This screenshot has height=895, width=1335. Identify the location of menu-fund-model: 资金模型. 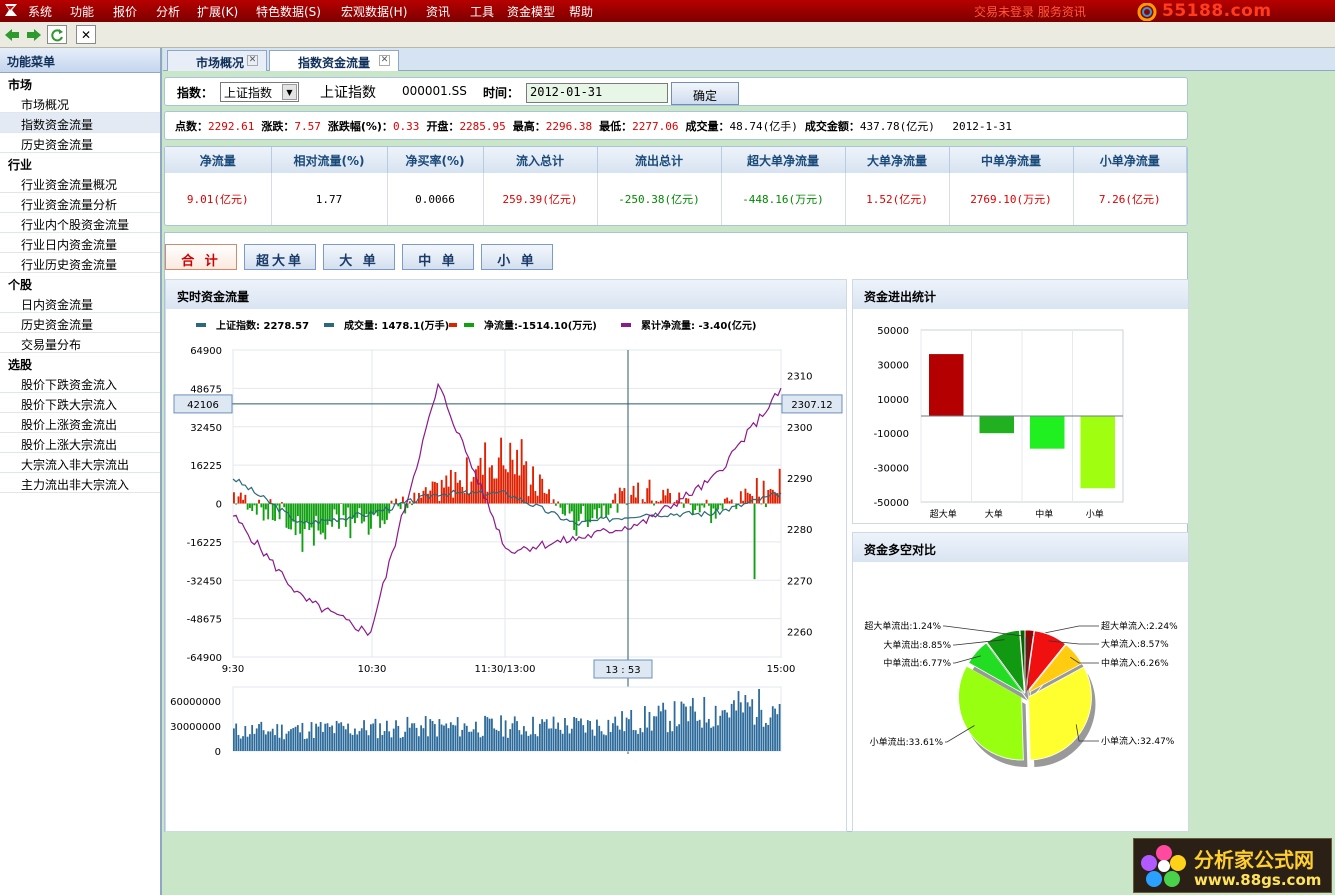
(531, 11).